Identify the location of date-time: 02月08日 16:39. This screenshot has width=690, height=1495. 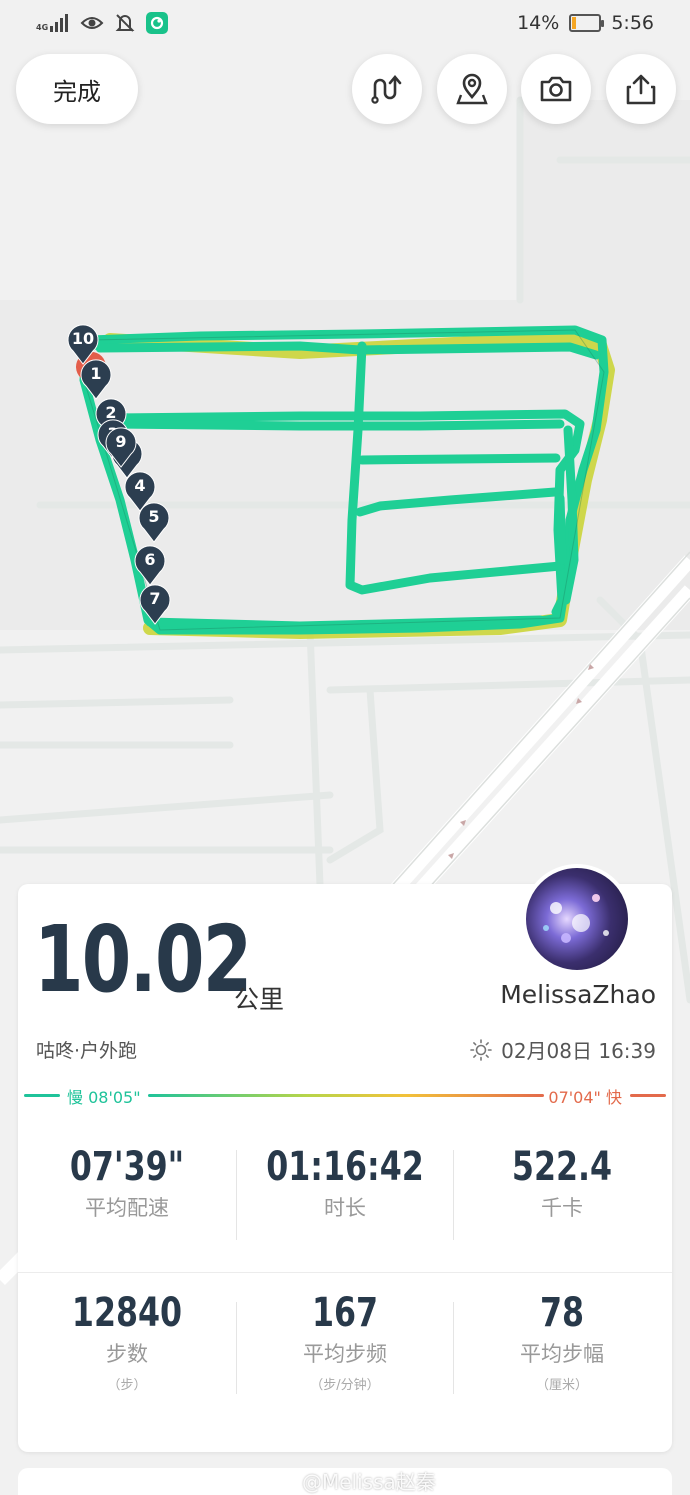
(562, 1049).